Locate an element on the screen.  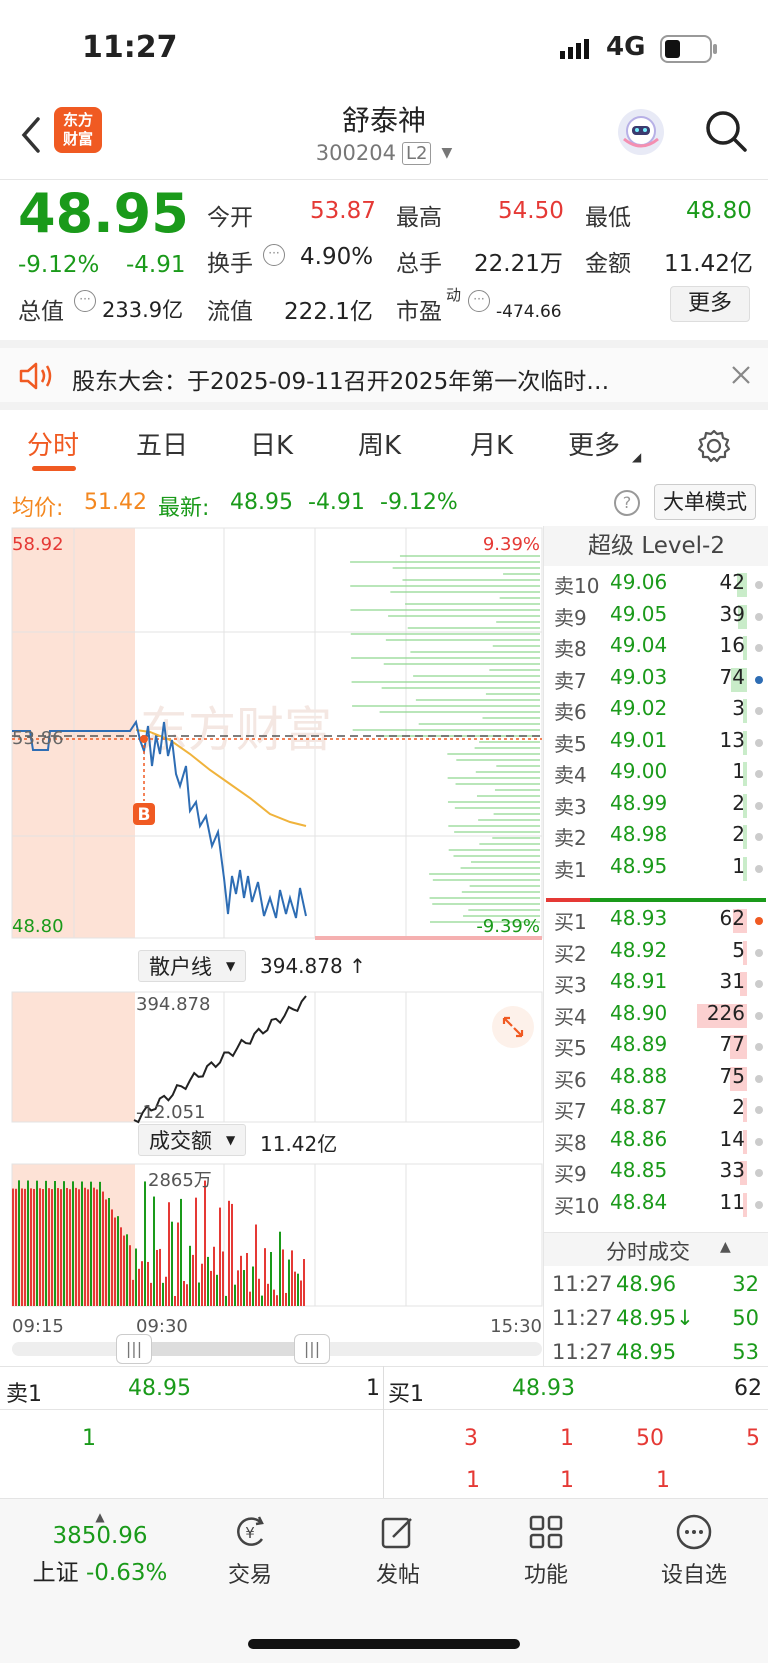
caret-down-icon: ▼ is located at coordinates (231, 966).